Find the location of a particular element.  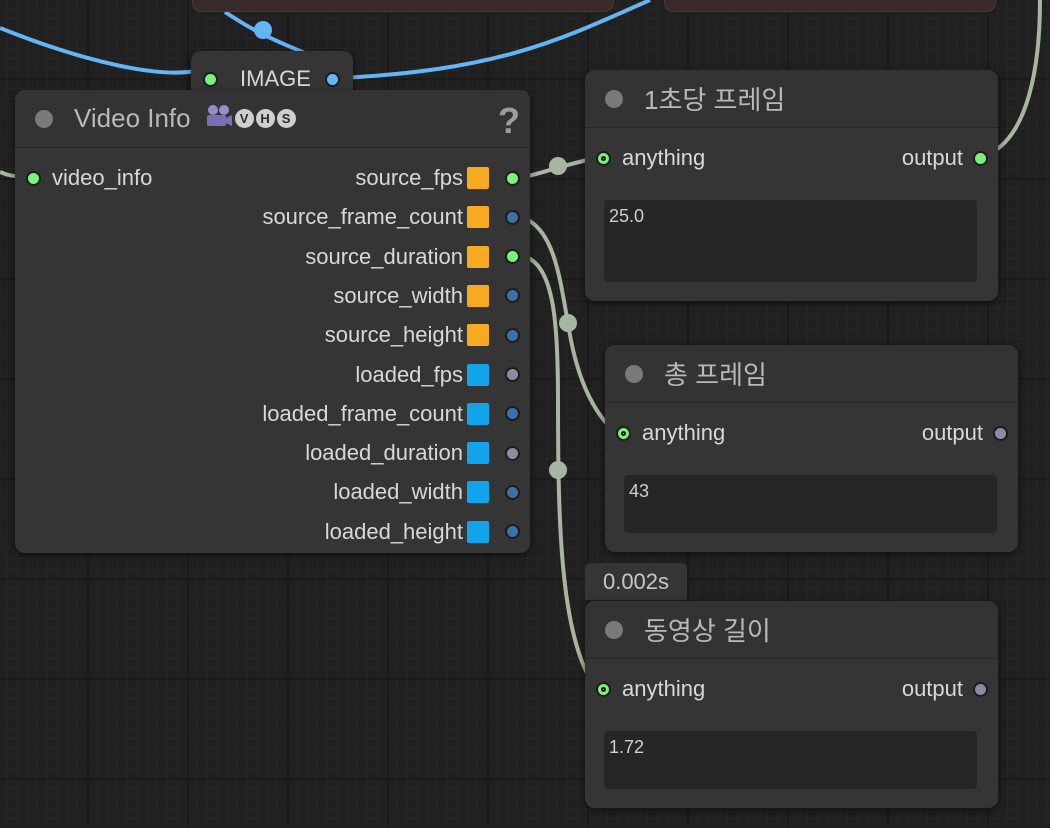

offscreen-node-right is located at coordinates (830, 6).